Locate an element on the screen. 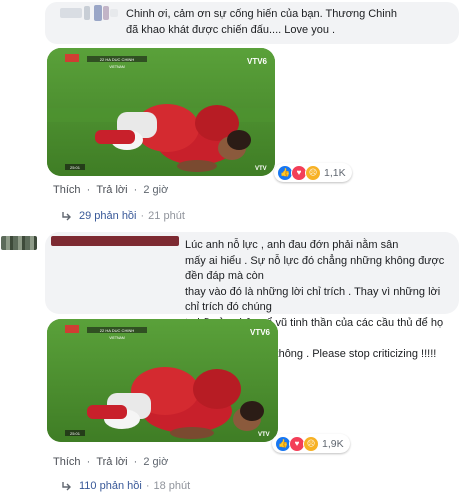 Image resolution: width=465 pixels, height=492 pixels. reply-timestamp: 21 phút is located at coordinates (166, 216).